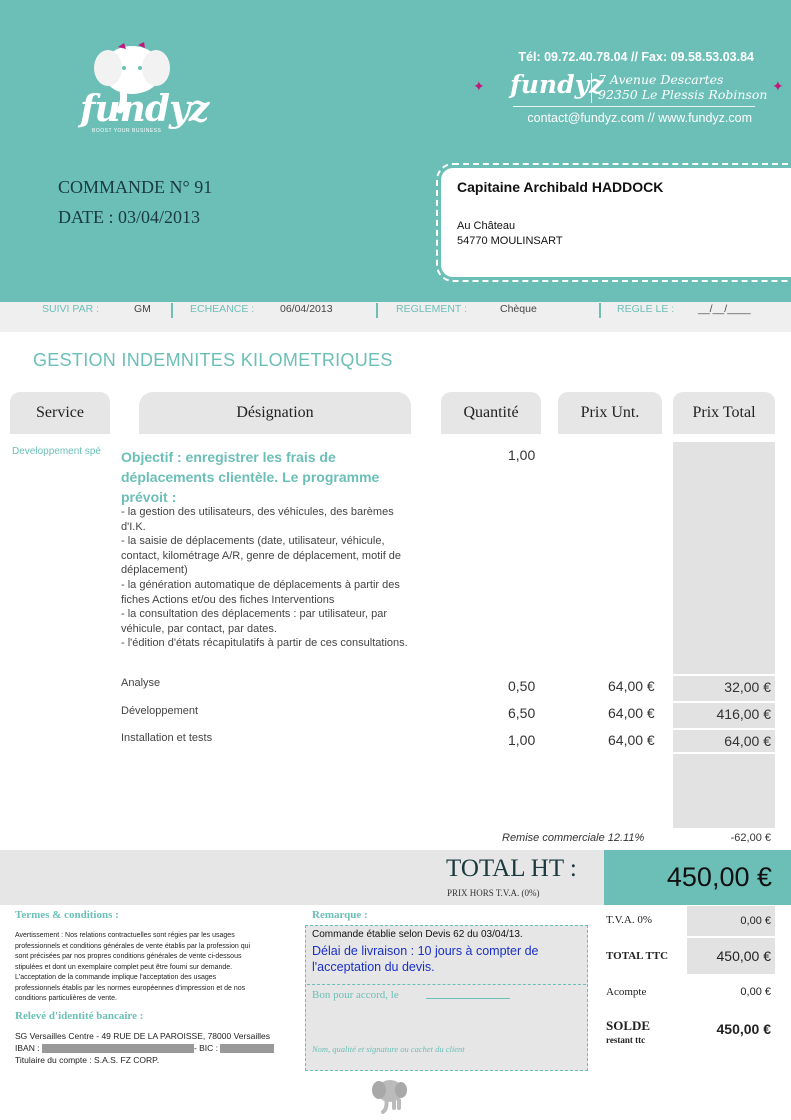  Describe the element at coordinates (493, 893) in the screenshot. I see `total-ht-subtitle: PRIX HORS T.V.A. (0%)` at that location.